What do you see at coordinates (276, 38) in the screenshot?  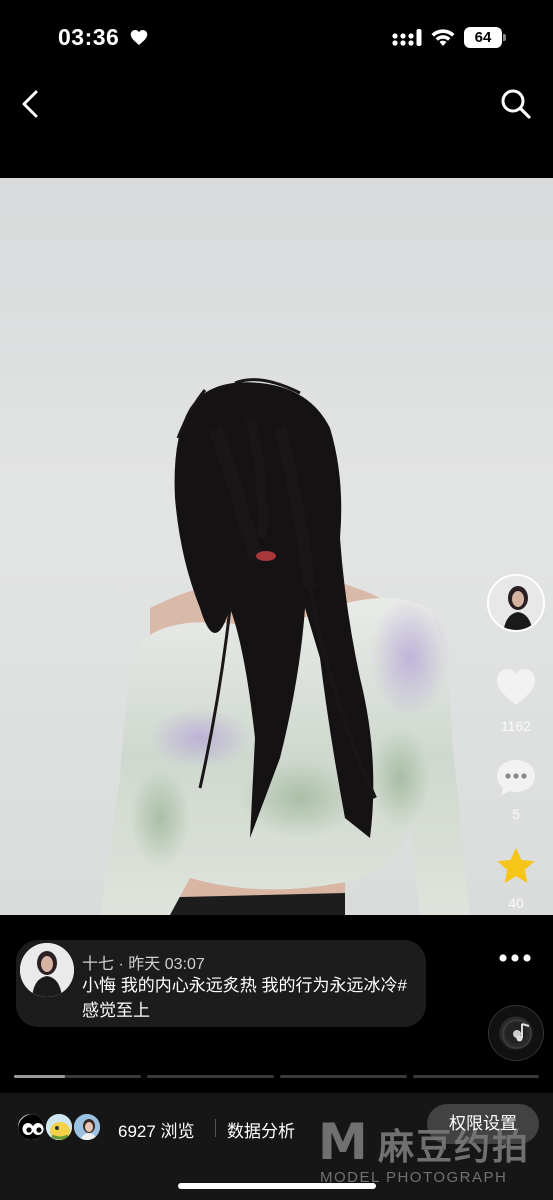 I see `status-bar: 03:36 64` at bounding box center [276, 38].